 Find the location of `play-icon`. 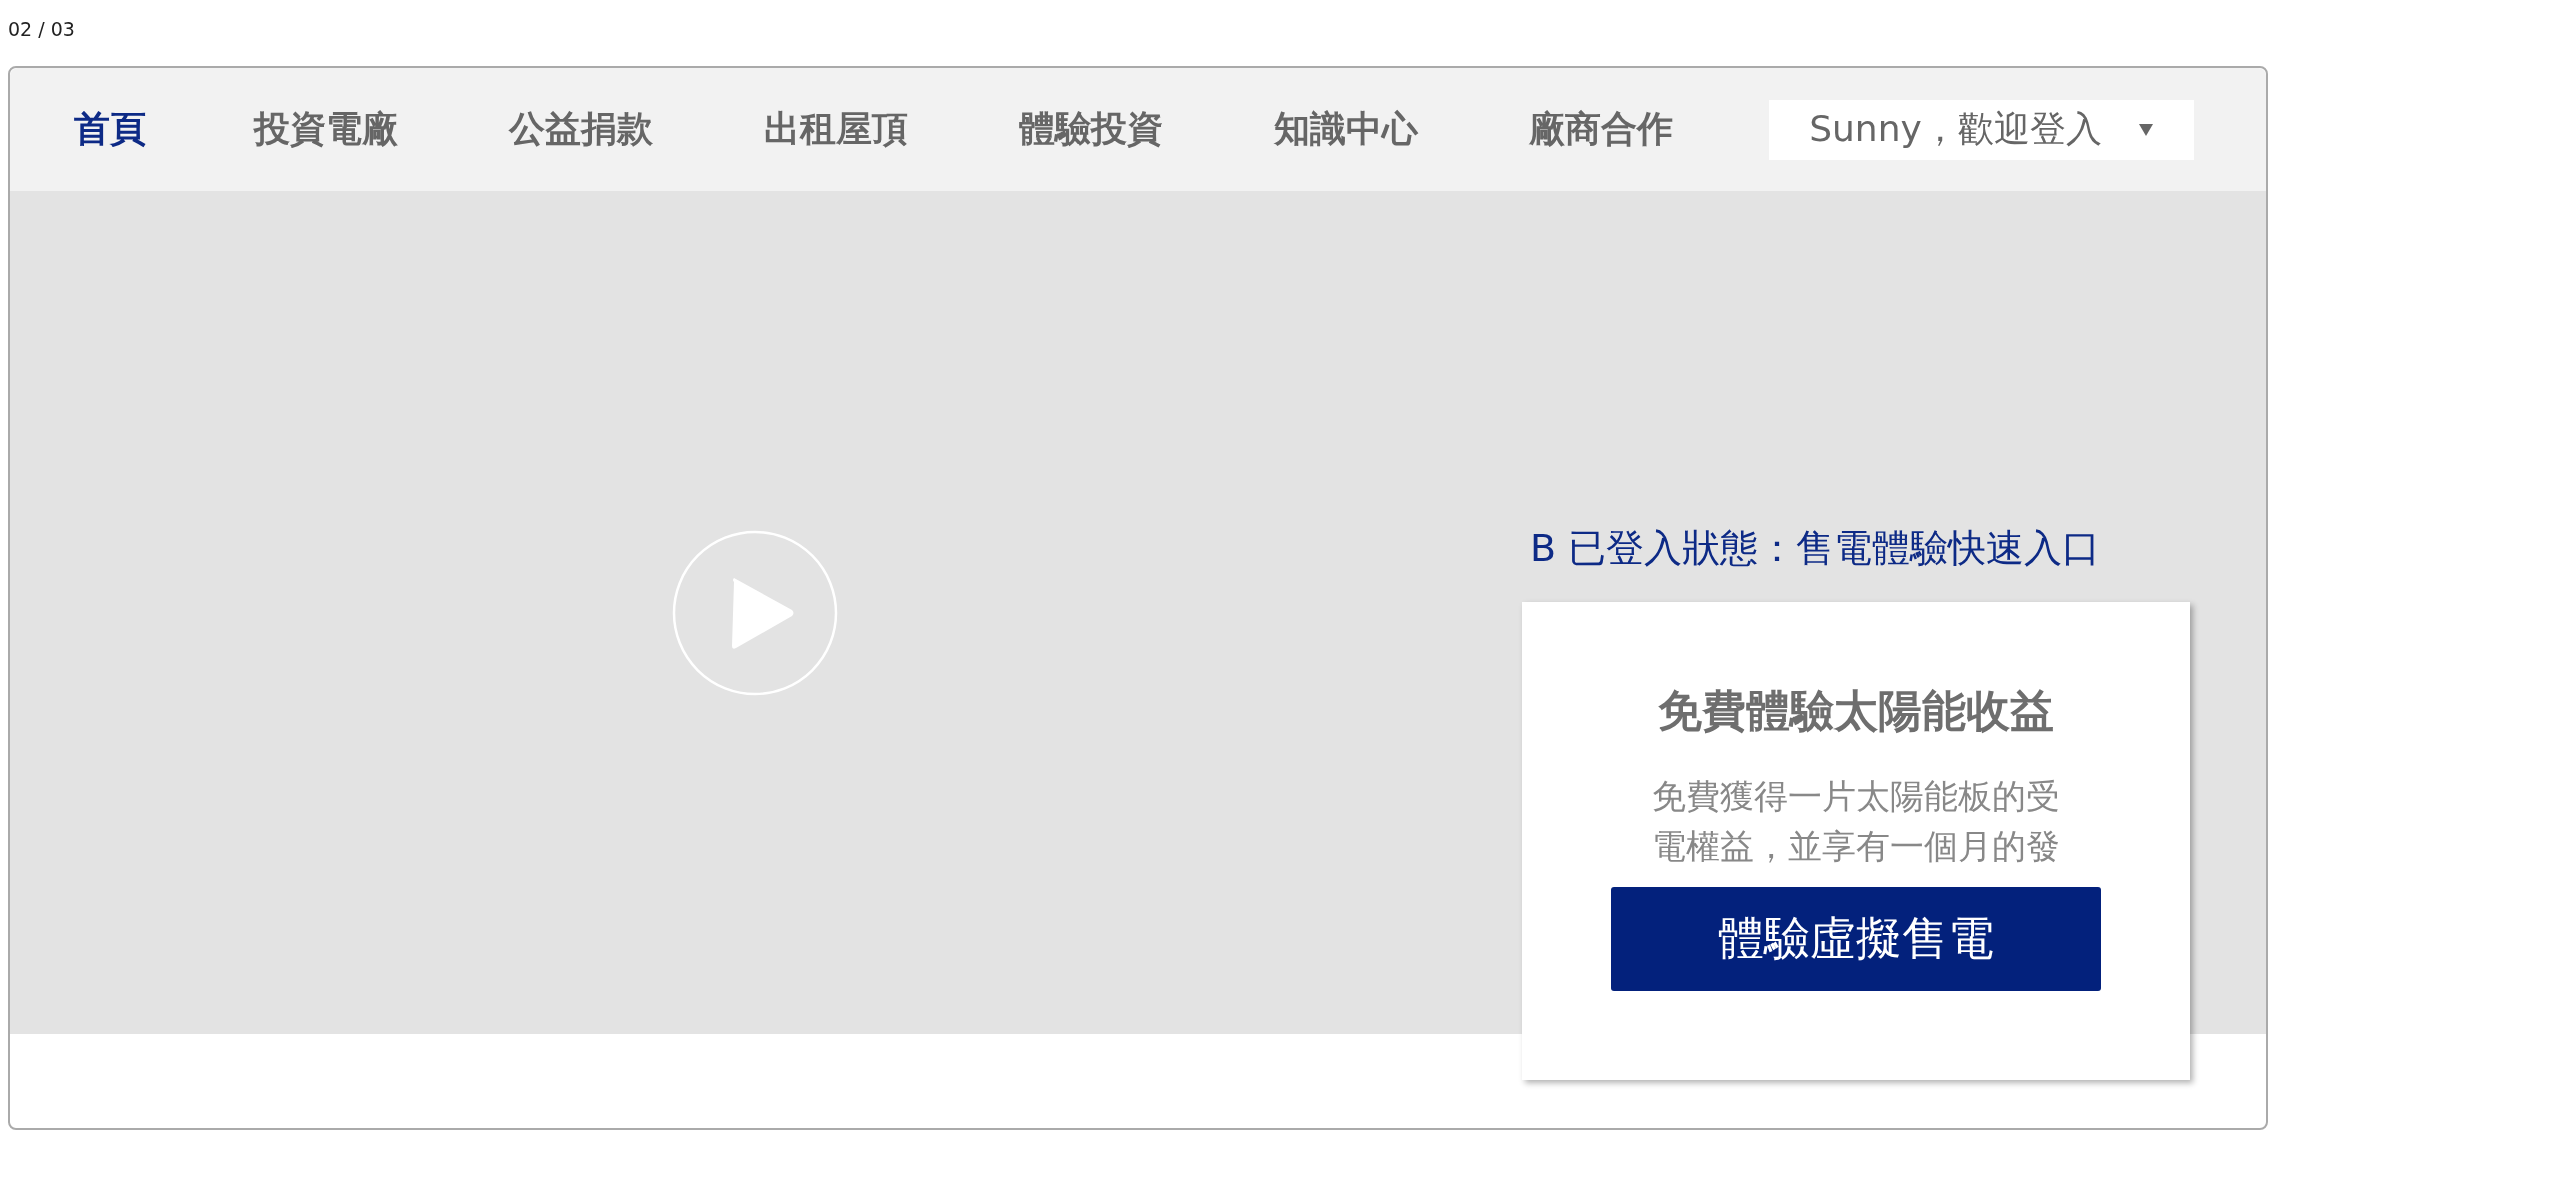

play-icon is located at coordinates (755, 612).